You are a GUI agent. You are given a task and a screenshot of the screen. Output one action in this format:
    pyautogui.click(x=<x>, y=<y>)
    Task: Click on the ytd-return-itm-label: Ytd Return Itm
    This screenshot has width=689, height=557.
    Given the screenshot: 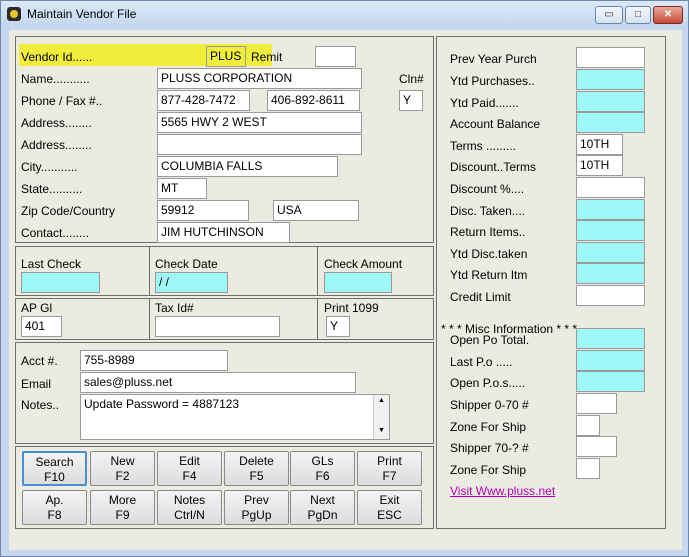 What is the action you would take?
    pyautogui.click(x=489, y=275)
    